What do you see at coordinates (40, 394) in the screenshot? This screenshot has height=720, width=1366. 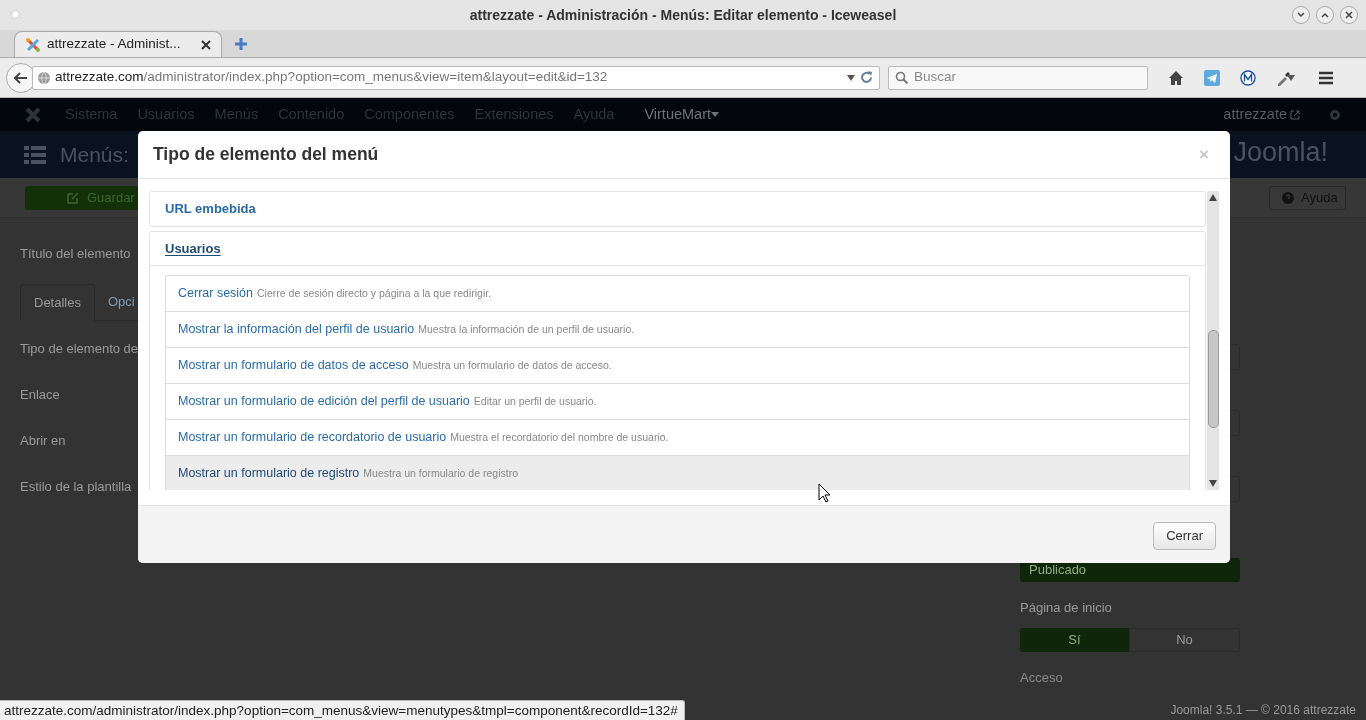 I see `field-label: Enlace` at bounding box center [40, 394].